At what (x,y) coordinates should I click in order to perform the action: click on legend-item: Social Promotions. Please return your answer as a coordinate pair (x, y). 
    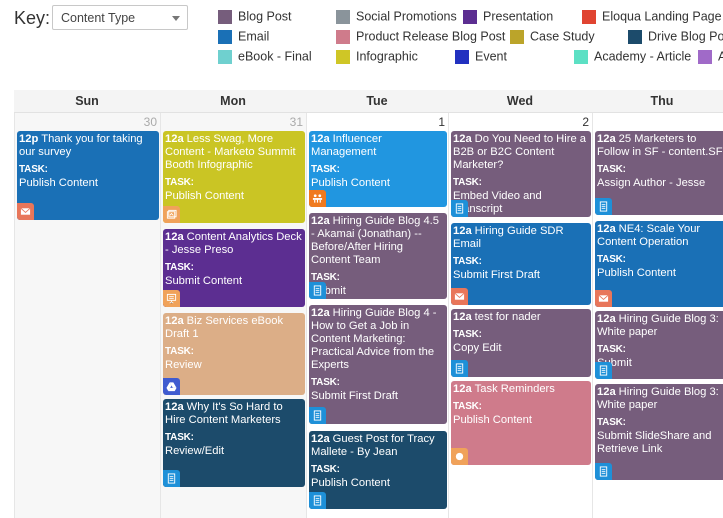
    Looking at the image, I should click on (396, 17).